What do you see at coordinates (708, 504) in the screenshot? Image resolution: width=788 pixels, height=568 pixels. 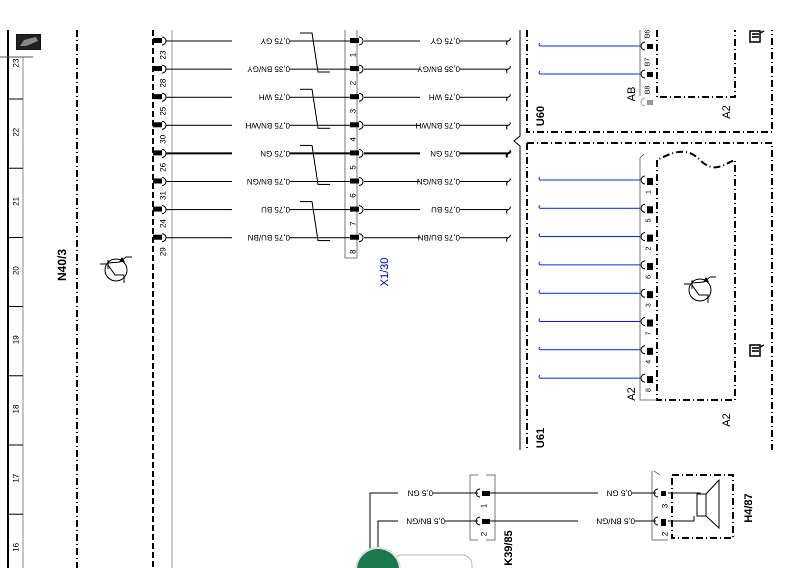 I see `speaker-icon` at bounding box center [708, 504].